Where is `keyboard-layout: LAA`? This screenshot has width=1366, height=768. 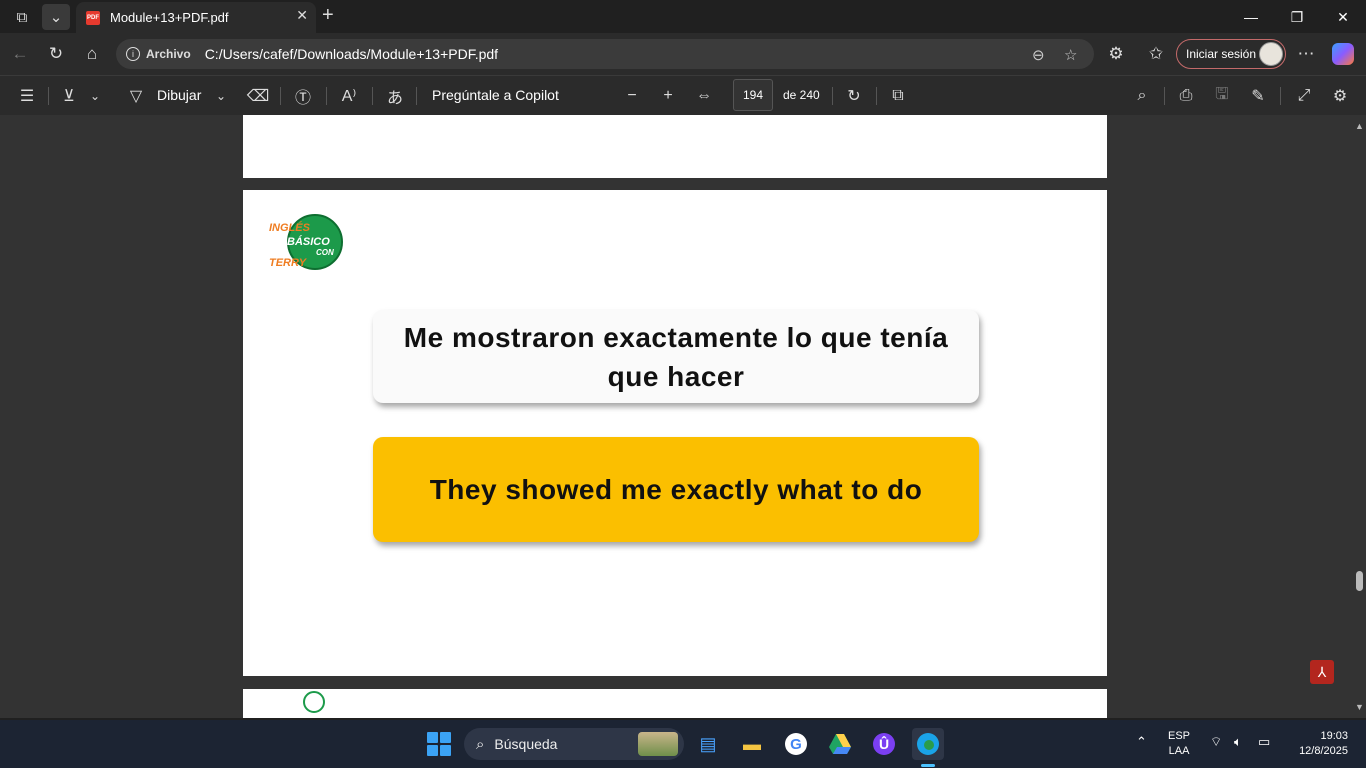 keyboard-layout: LAA is located at coordinates (1179, 751).